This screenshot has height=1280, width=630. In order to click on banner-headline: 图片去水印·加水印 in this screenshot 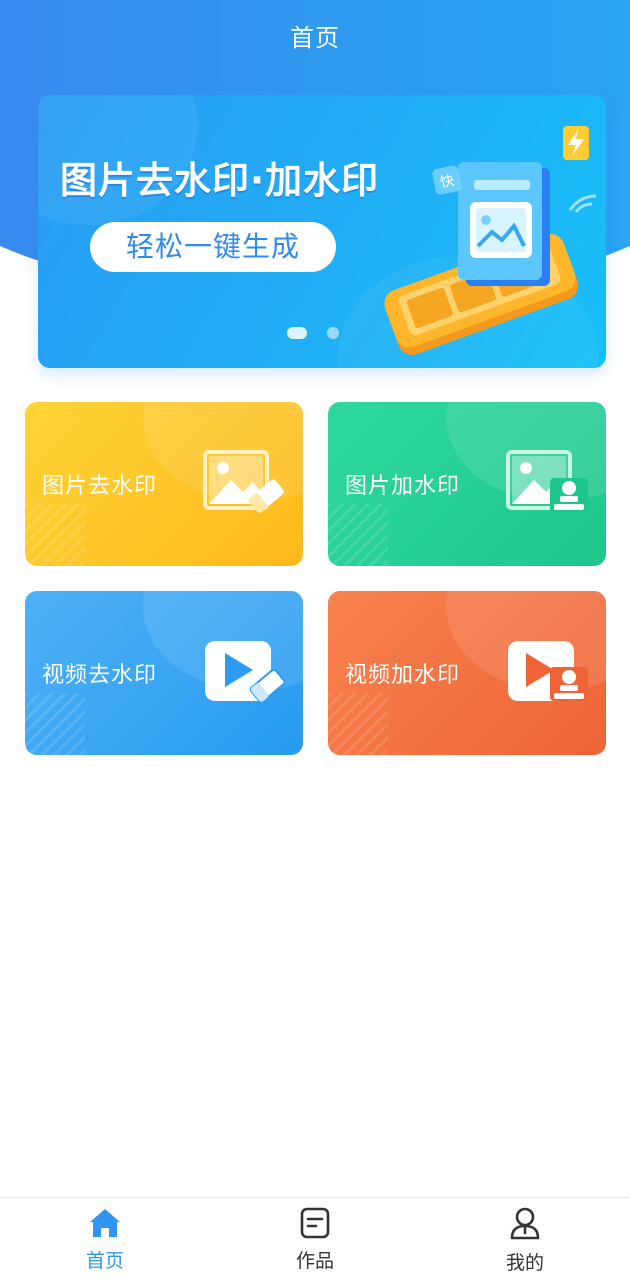, I will do `click(220, 180)`.